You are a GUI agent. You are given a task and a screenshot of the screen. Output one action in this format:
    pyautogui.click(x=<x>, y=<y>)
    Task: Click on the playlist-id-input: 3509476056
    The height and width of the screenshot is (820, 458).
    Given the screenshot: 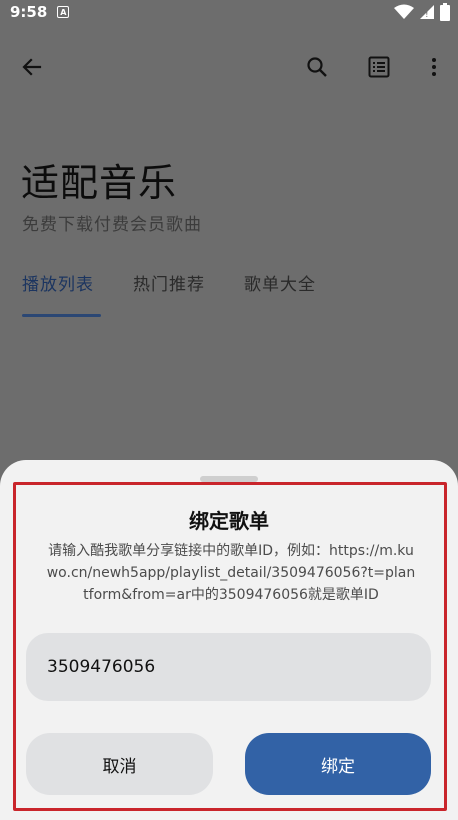 What is the action you would take?
    pyautogui.click(x=228, y=667)
    